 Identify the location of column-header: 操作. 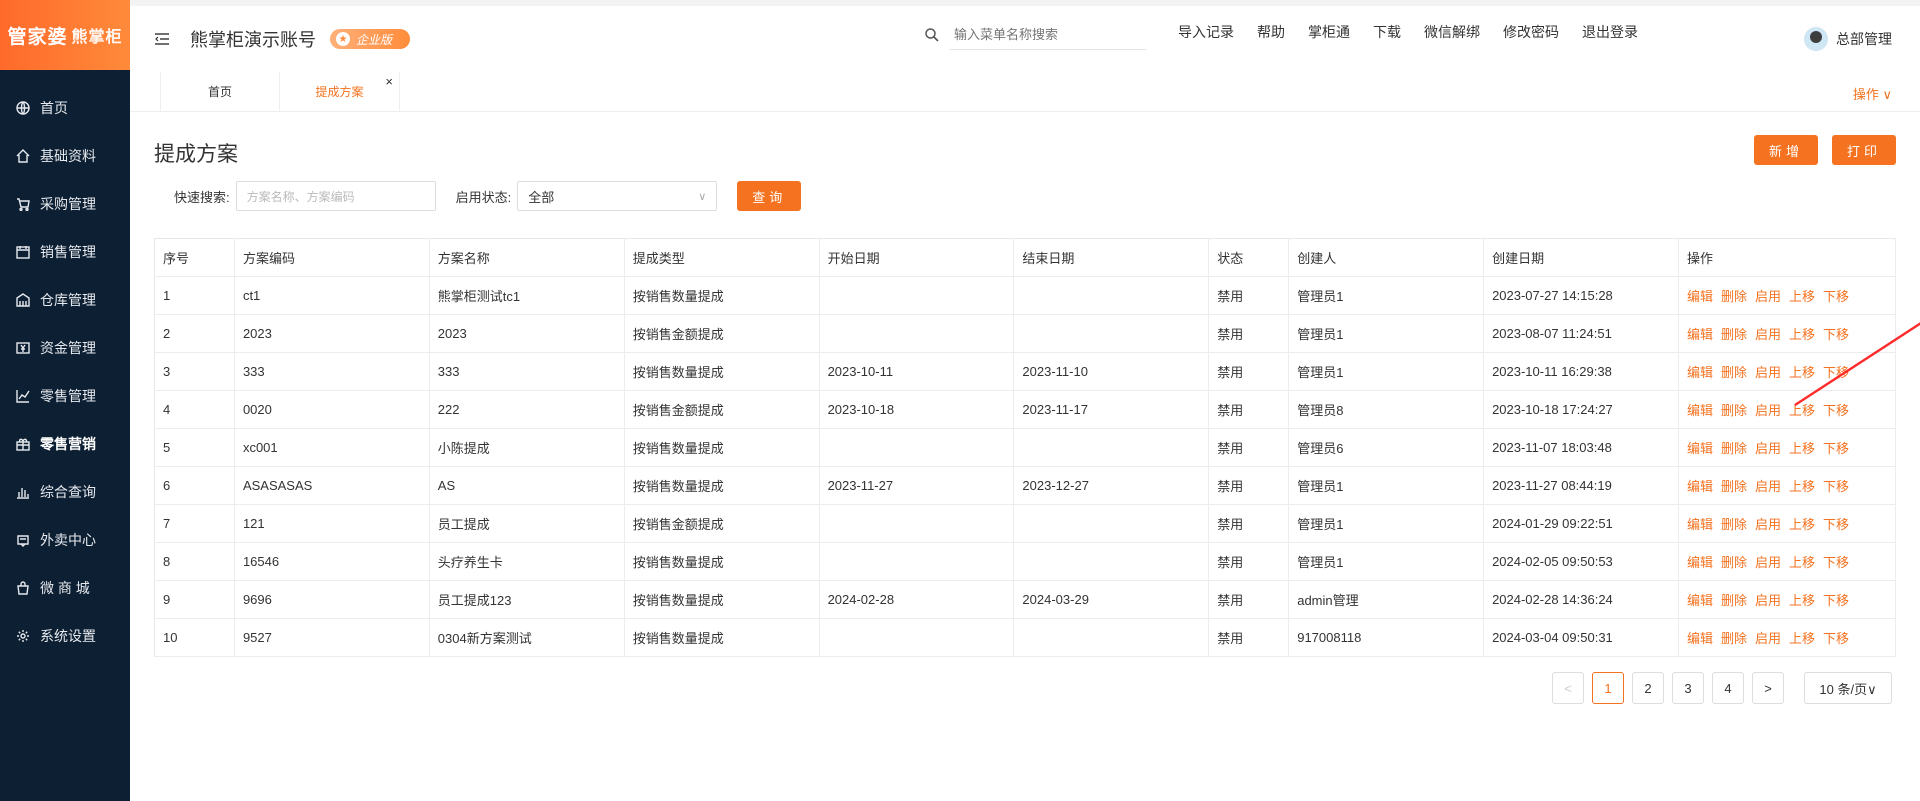
(1787, 257).